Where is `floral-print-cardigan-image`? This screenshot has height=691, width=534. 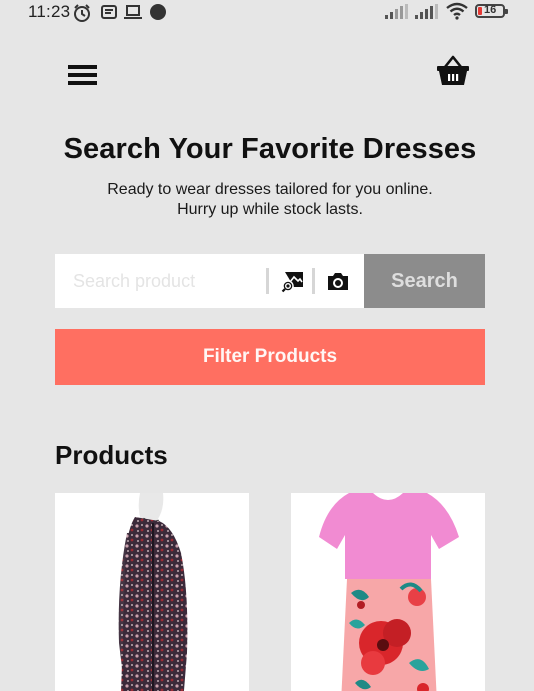
floral-print-cardigan-image is located at coordinates (153, 592).